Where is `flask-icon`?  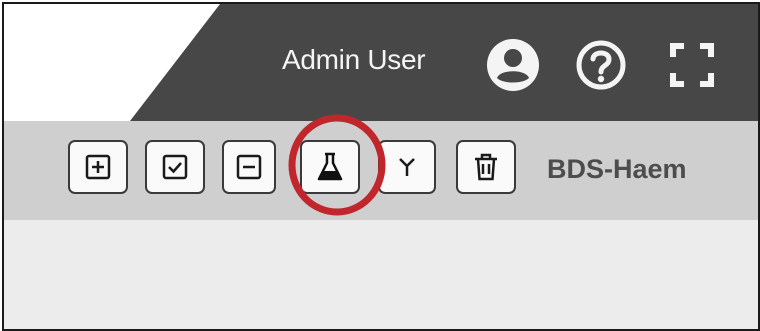
flask-icon is located at coordinates (330, 167).